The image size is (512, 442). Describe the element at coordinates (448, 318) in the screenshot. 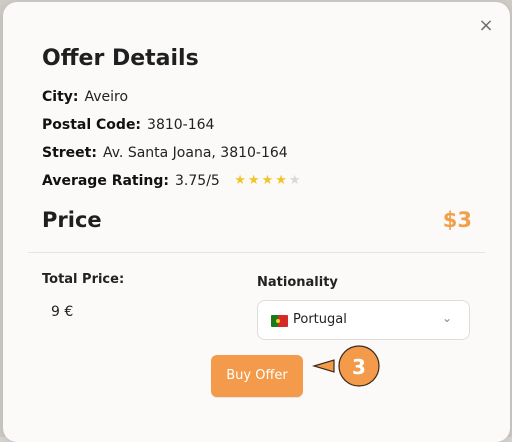

I see `chevron-down-icon: ⌄` at that location.